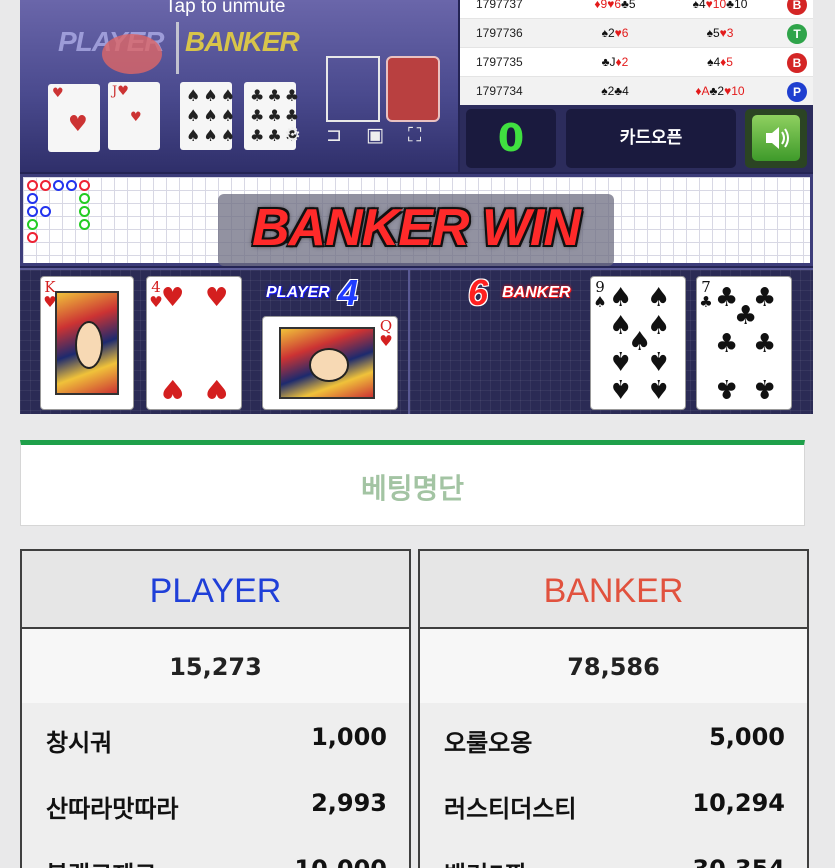 Image resolution: width=835 pixels, height=868 pixels. Describe the element at coordinates (499, 5) in the screenshot. I see `round-id: 1797737` at that location.